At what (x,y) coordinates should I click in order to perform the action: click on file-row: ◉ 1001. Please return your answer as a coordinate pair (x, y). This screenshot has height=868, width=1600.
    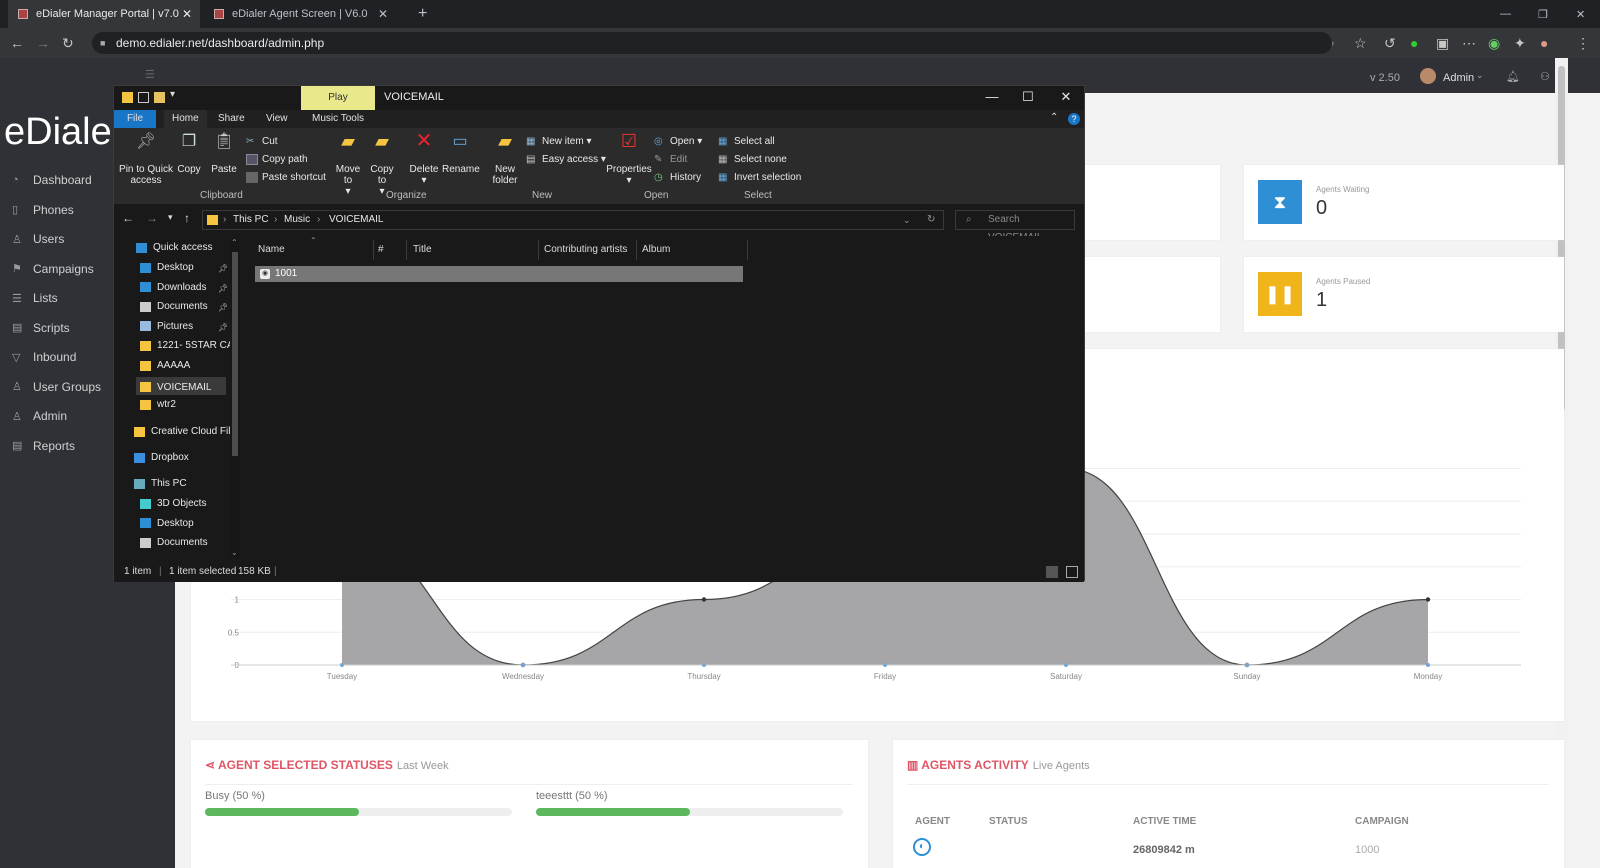
    Looking at the image, I should click on (499, 274).